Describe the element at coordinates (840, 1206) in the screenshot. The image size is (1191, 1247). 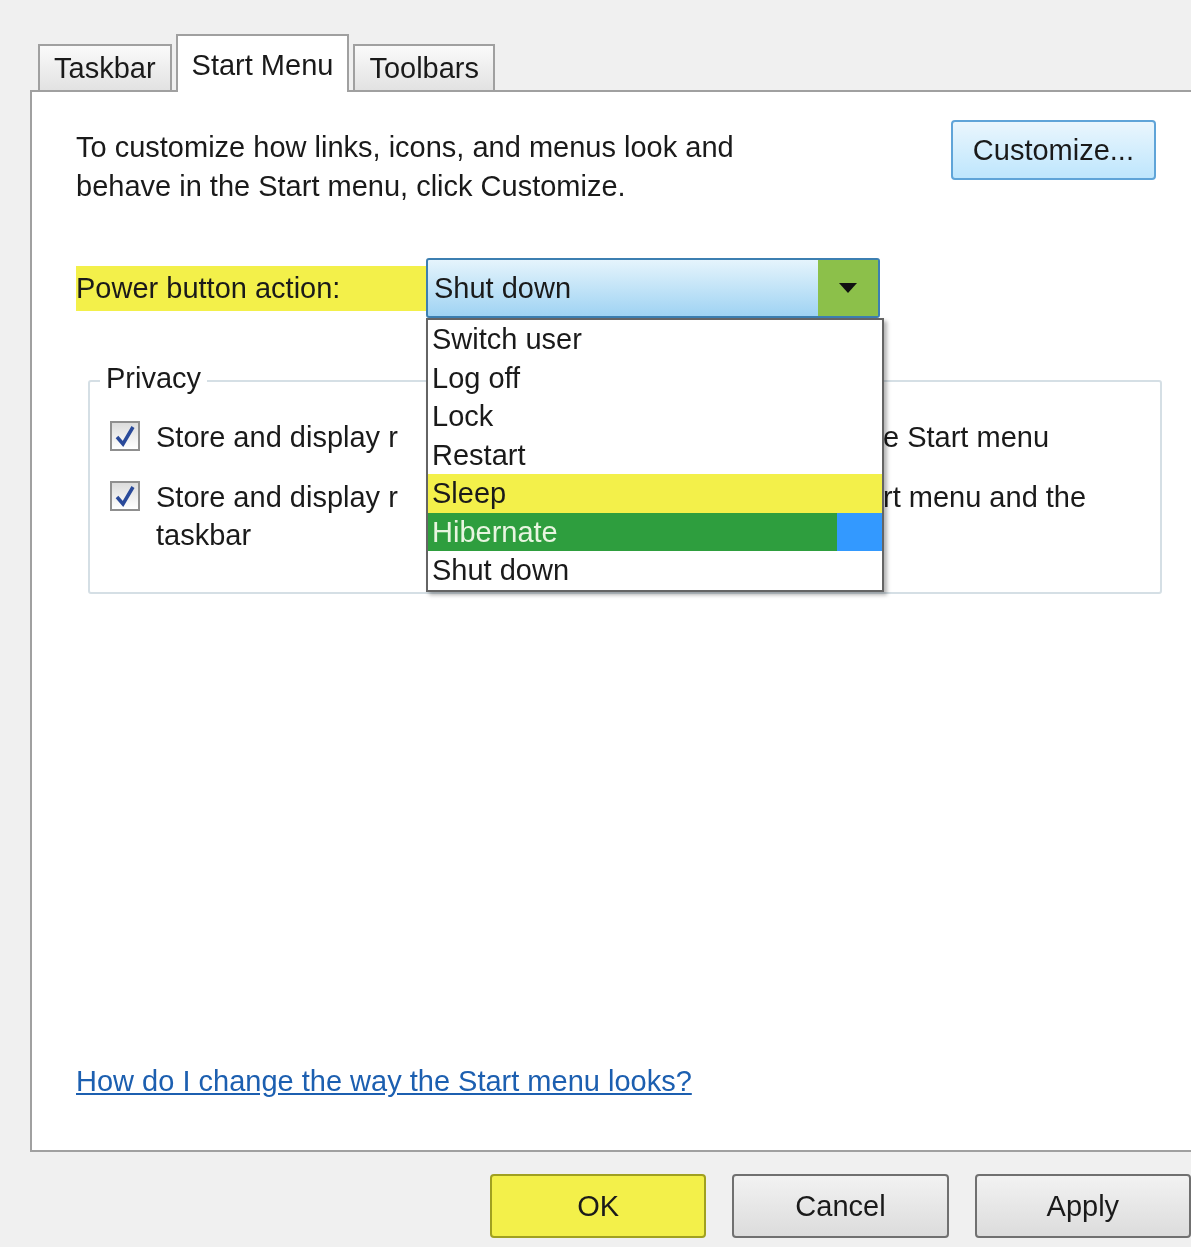
I see `dialog-button: Cancel` at that location.